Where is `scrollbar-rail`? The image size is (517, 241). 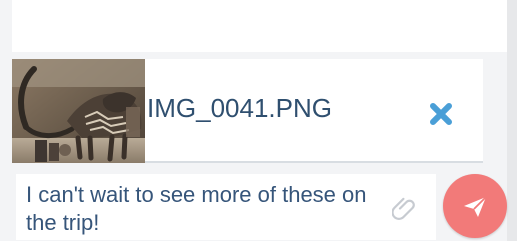 scrollbar-rail is located at coordinates (512, 120).